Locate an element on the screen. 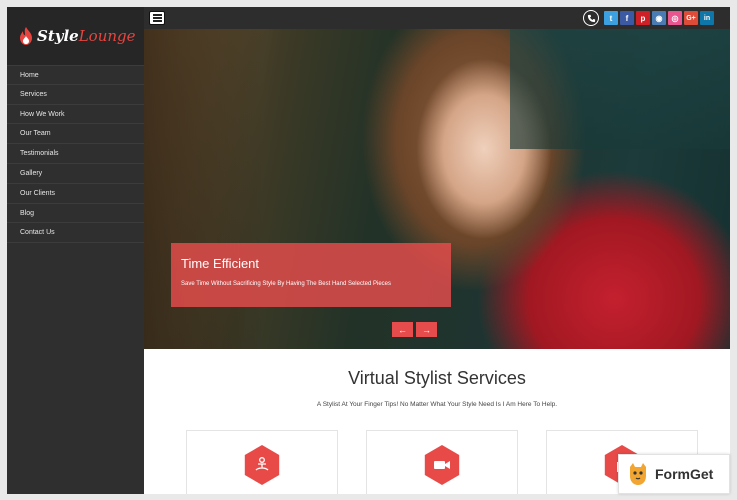  twitter-icon: t is located at coordinates (611, 18).